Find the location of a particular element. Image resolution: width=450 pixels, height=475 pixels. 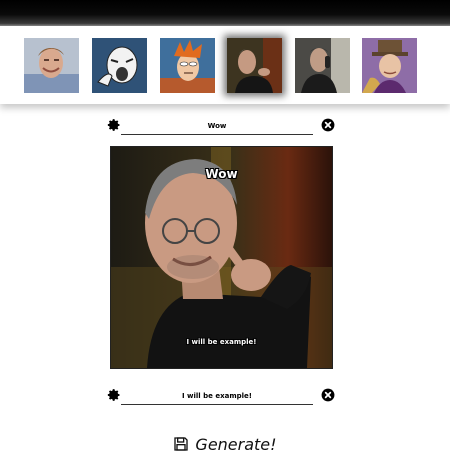

template-thumb-fry is located at coordinates (187, 65).